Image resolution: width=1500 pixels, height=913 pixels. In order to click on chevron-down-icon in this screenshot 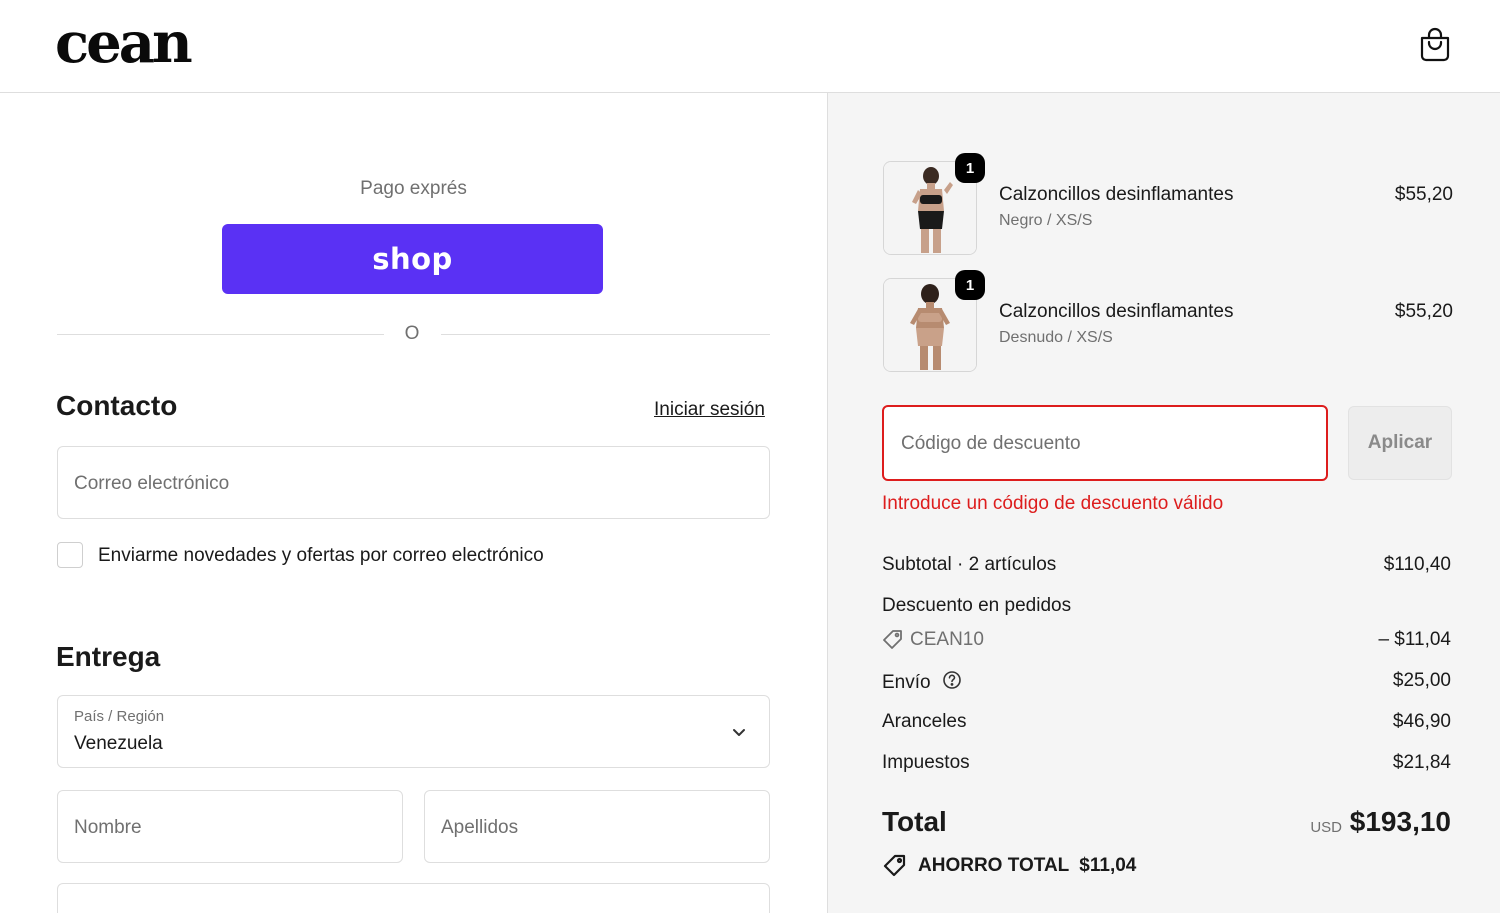, I will do `click(739, 732)`.